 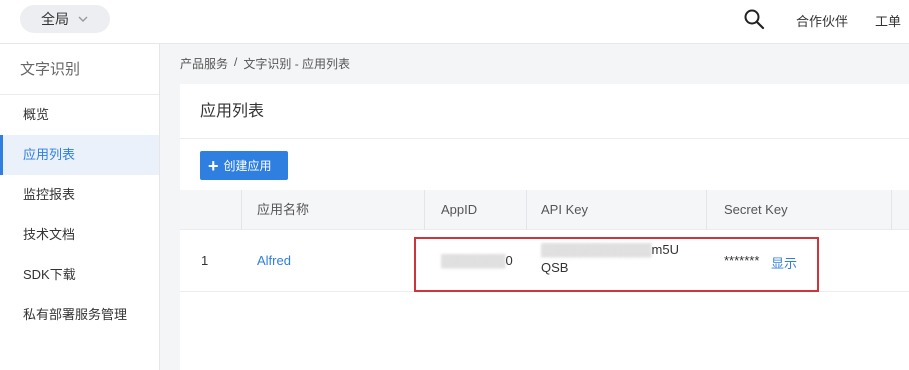 I want to click on highlight-box, so click(x=616, y=264).